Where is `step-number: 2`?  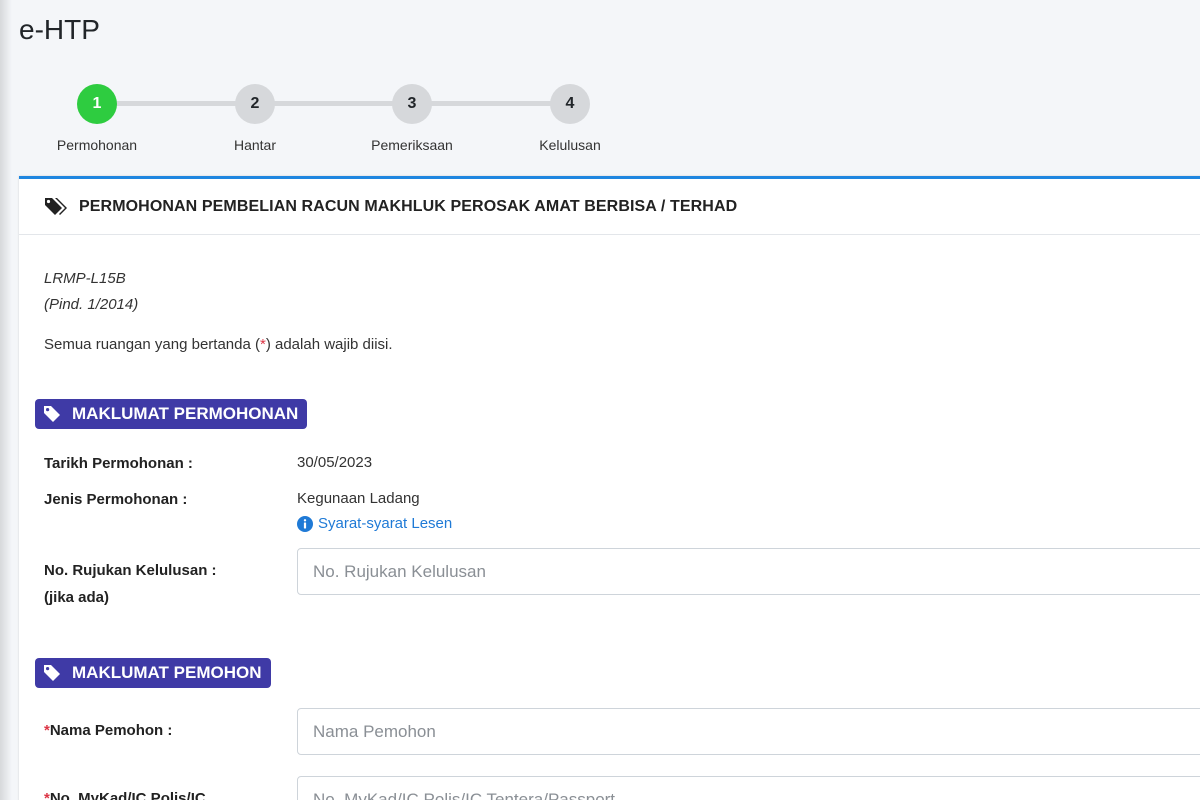 step-number: 2 is located at coordinates (255, 104).